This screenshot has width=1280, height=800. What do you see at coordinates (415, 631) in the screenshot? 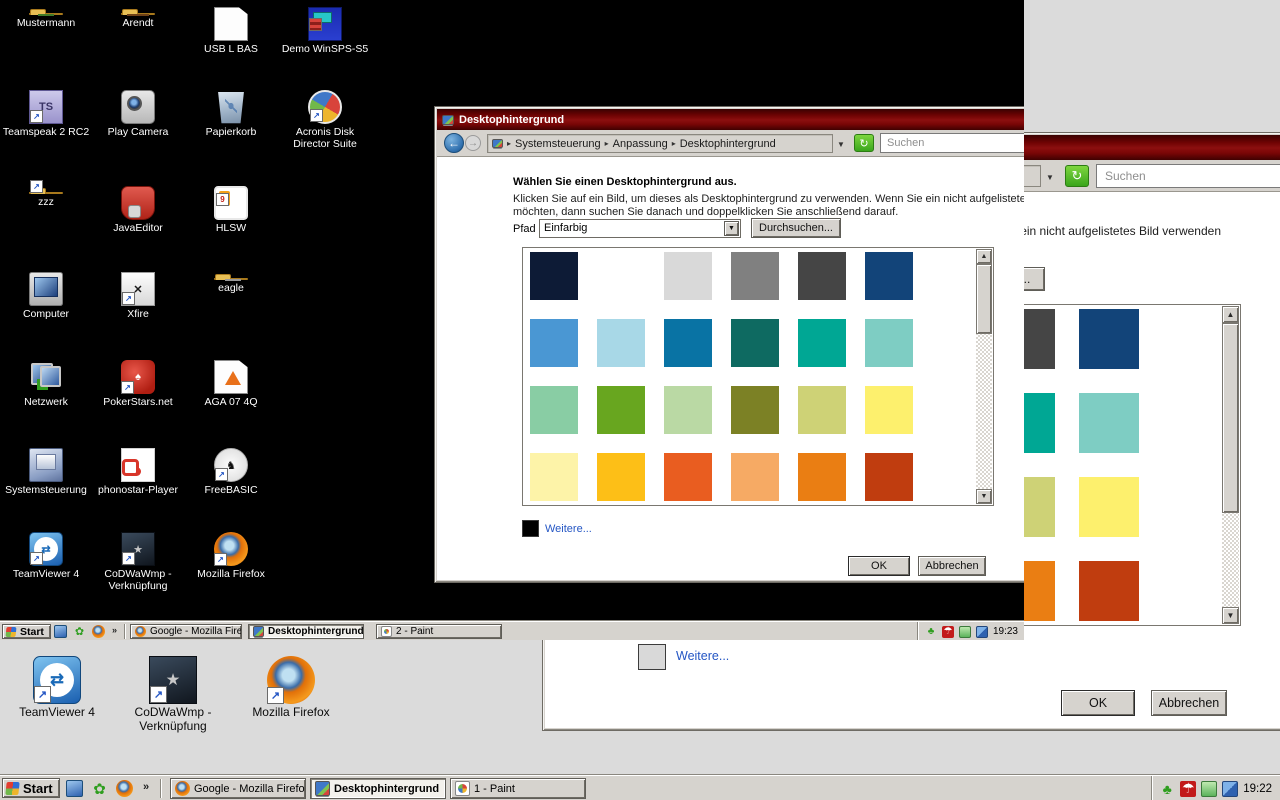
I see `task-label: 2 - Paint` at bounding box center [415, 631].